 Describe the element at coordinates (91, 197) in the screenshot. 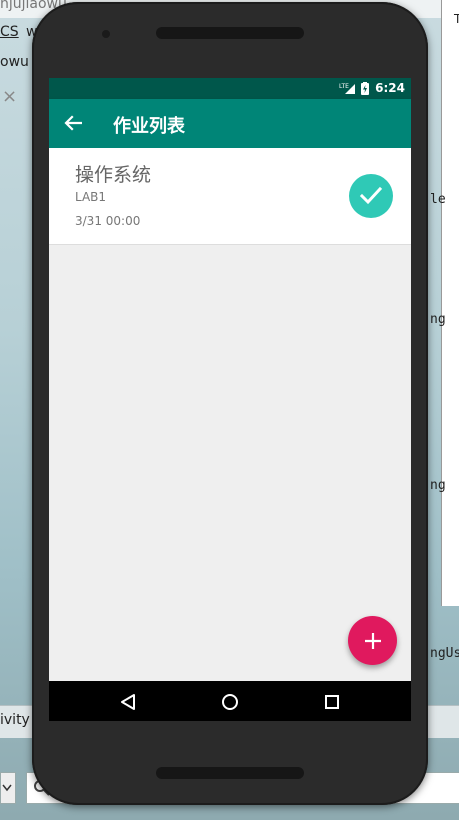

I see `lab-name: LAB1` at that location.